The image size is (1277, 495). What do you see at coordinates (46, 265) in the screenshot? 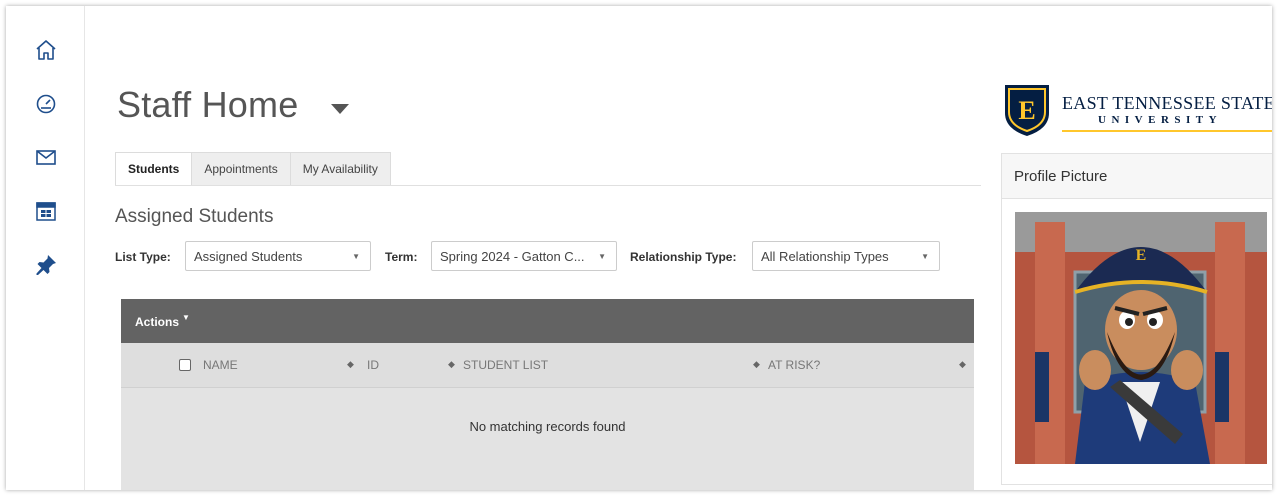
I see `pin-icon` at bounding box center [46, 265].